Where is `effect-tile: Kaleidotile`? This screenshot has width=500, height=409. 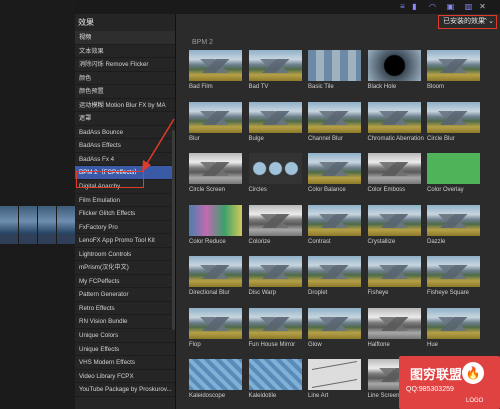 effect-tile: Kaleidotile is located at coordinates (275, 379).